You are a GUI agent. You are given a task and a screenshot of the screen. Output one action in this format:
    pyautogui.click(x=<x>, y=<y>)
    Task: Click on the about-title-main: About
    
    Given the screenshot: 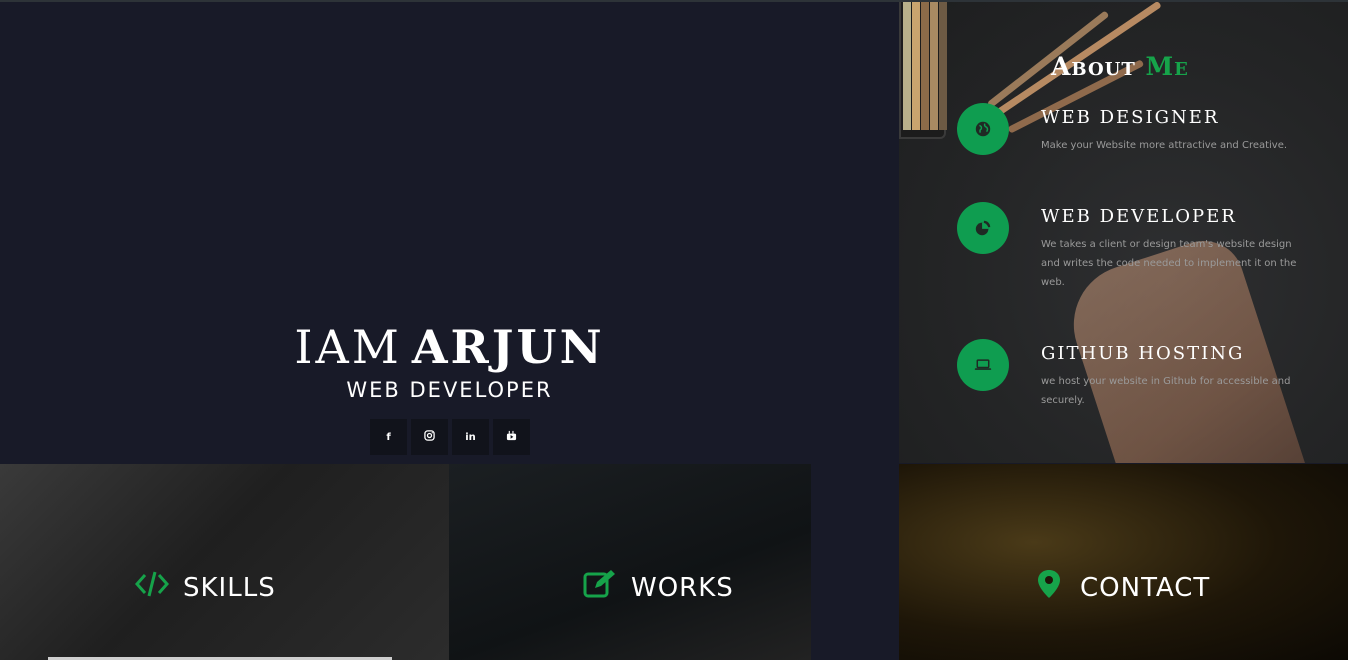 What is the action you would take?
    pyautogui.click(x=1093, y=66)
    